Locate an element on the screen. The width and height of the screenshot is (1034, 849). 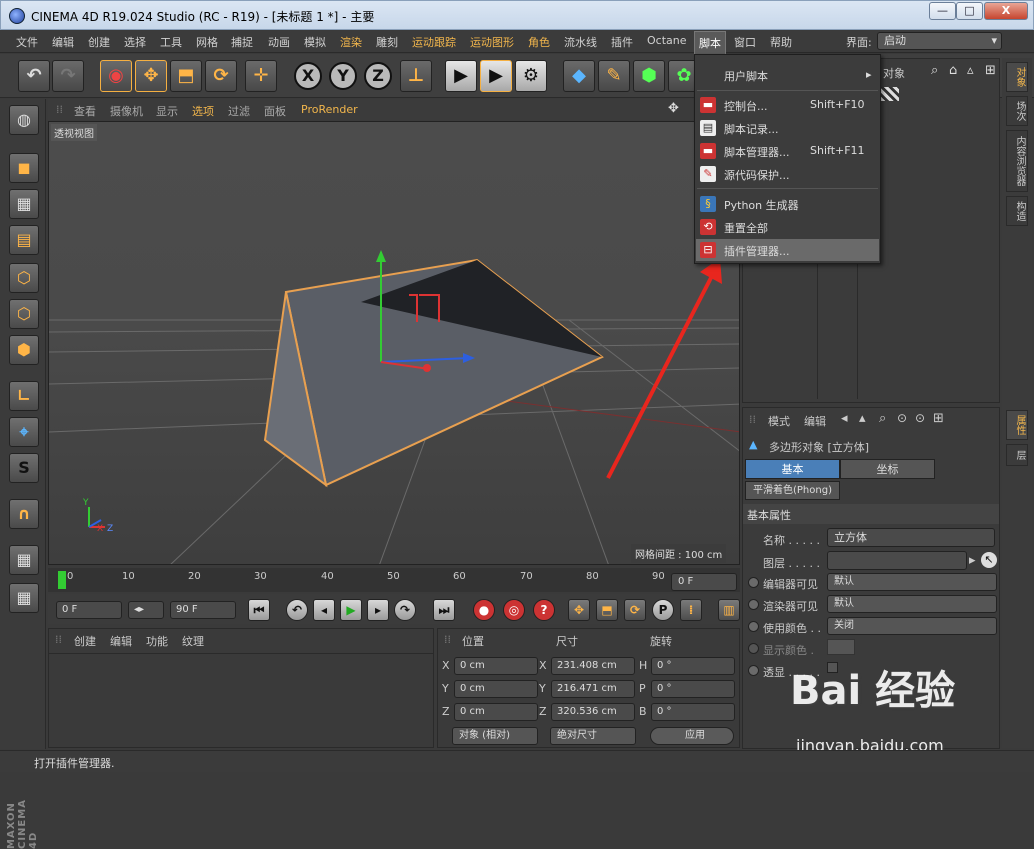
points-mode-icon: ⬡ is located at coordinates (24, 278).